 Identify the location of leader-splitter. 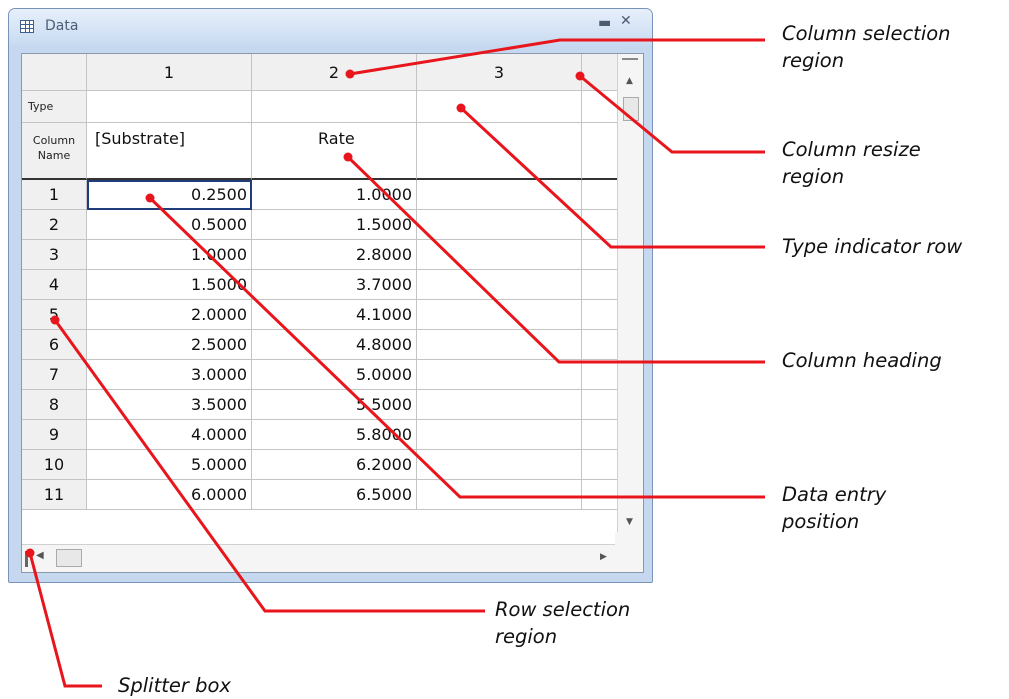
(65, 620).